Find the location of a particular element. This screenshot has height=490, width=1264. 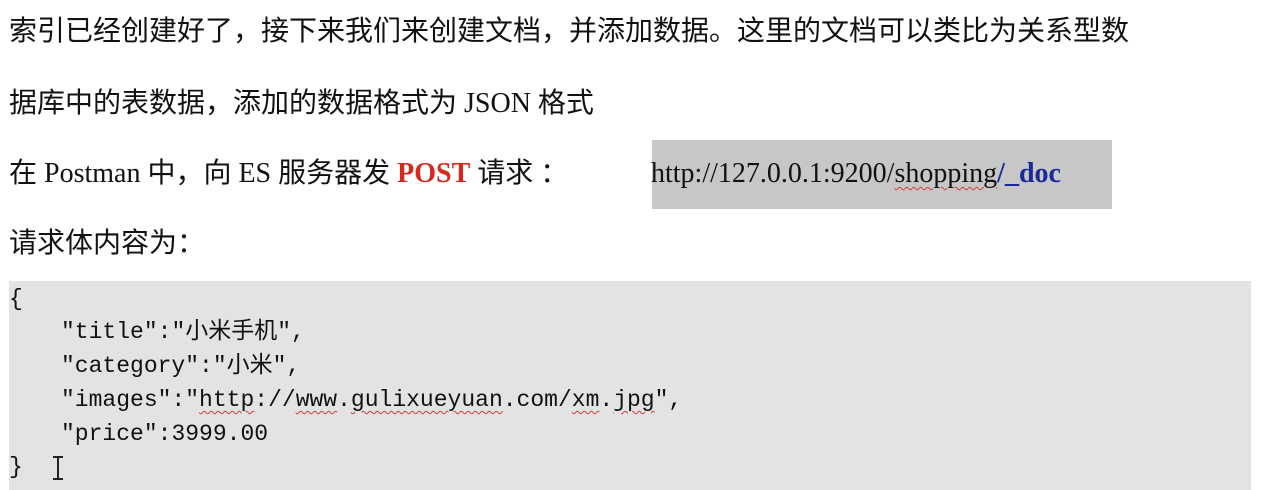

images-file: xm is located at coordinates (585, 400).